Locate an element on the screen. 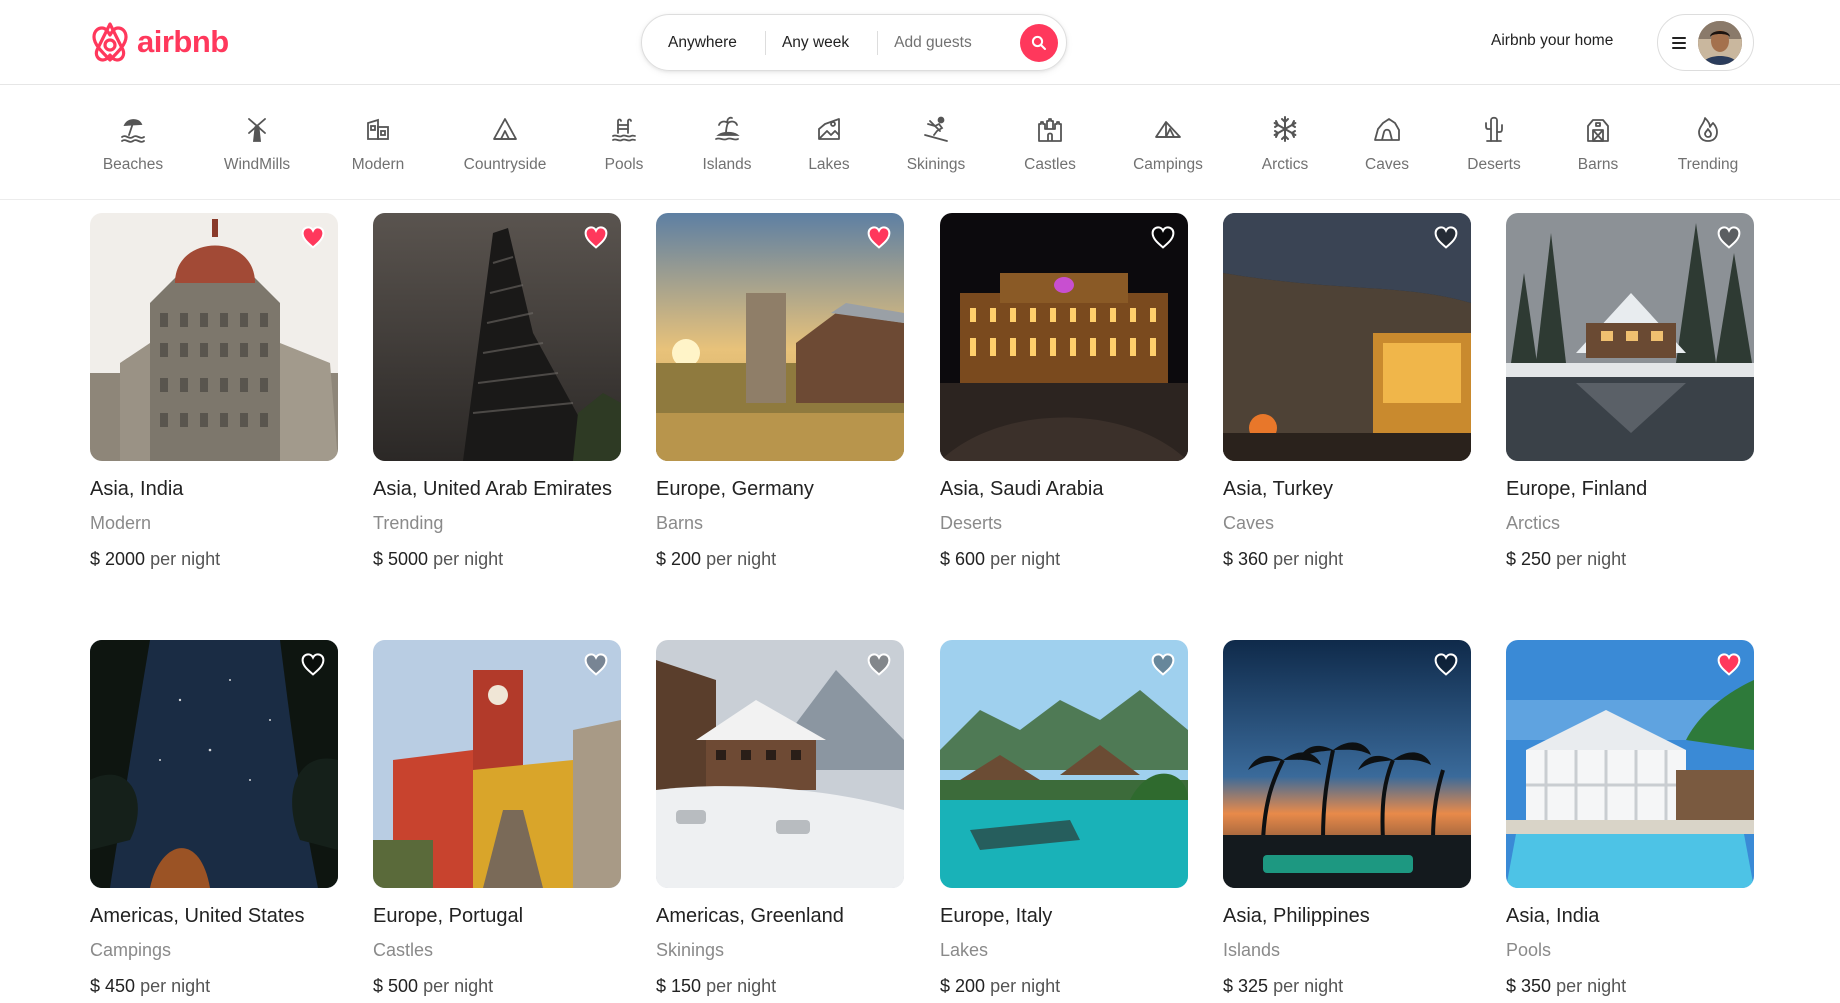 This screenshot has height=1003, width=1840. listing-price: $ 350 per night is located at coordinates (1630, 986).